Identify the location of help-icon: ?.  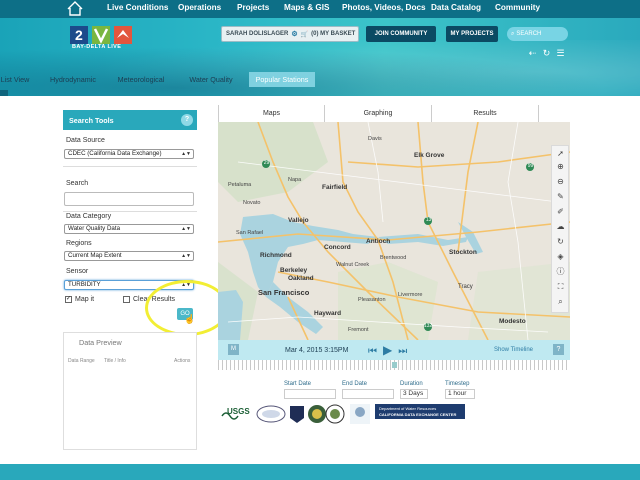
(187, 120).